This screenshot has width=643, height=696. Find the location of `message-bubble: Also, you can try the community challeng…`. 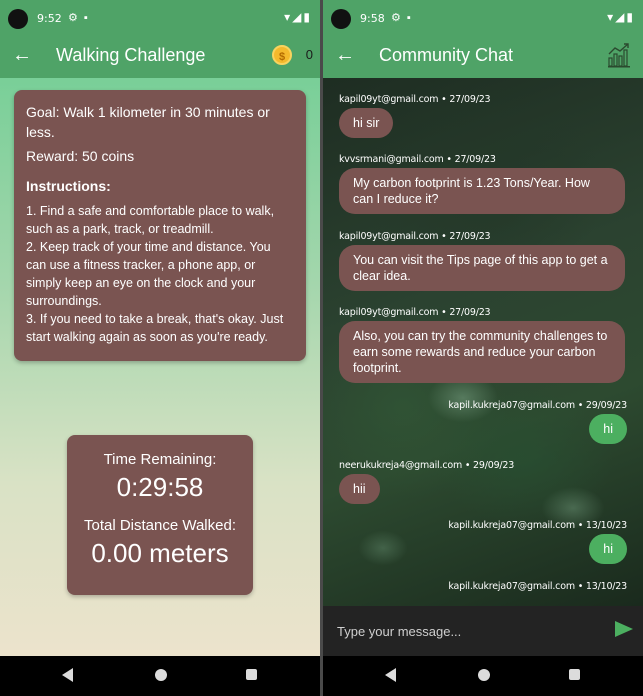

message-bubble: Also, you can try the community challeng… is located at coordinates (482, 352).